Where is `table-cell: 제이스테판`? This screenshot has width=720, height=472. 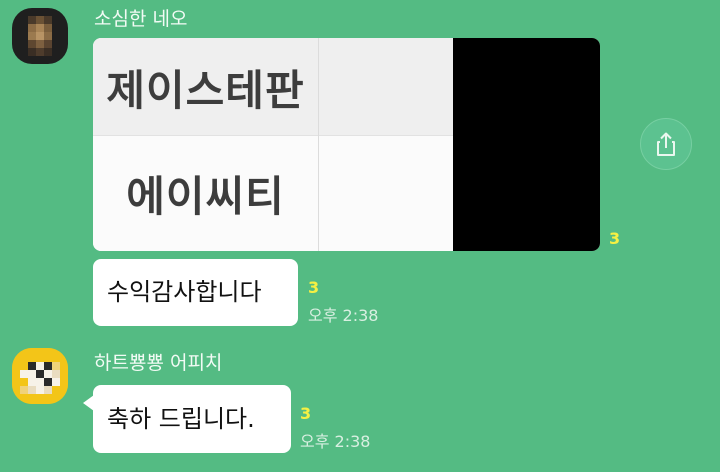
table-cell: 제이스테판 is located at coordinates (205, 87).